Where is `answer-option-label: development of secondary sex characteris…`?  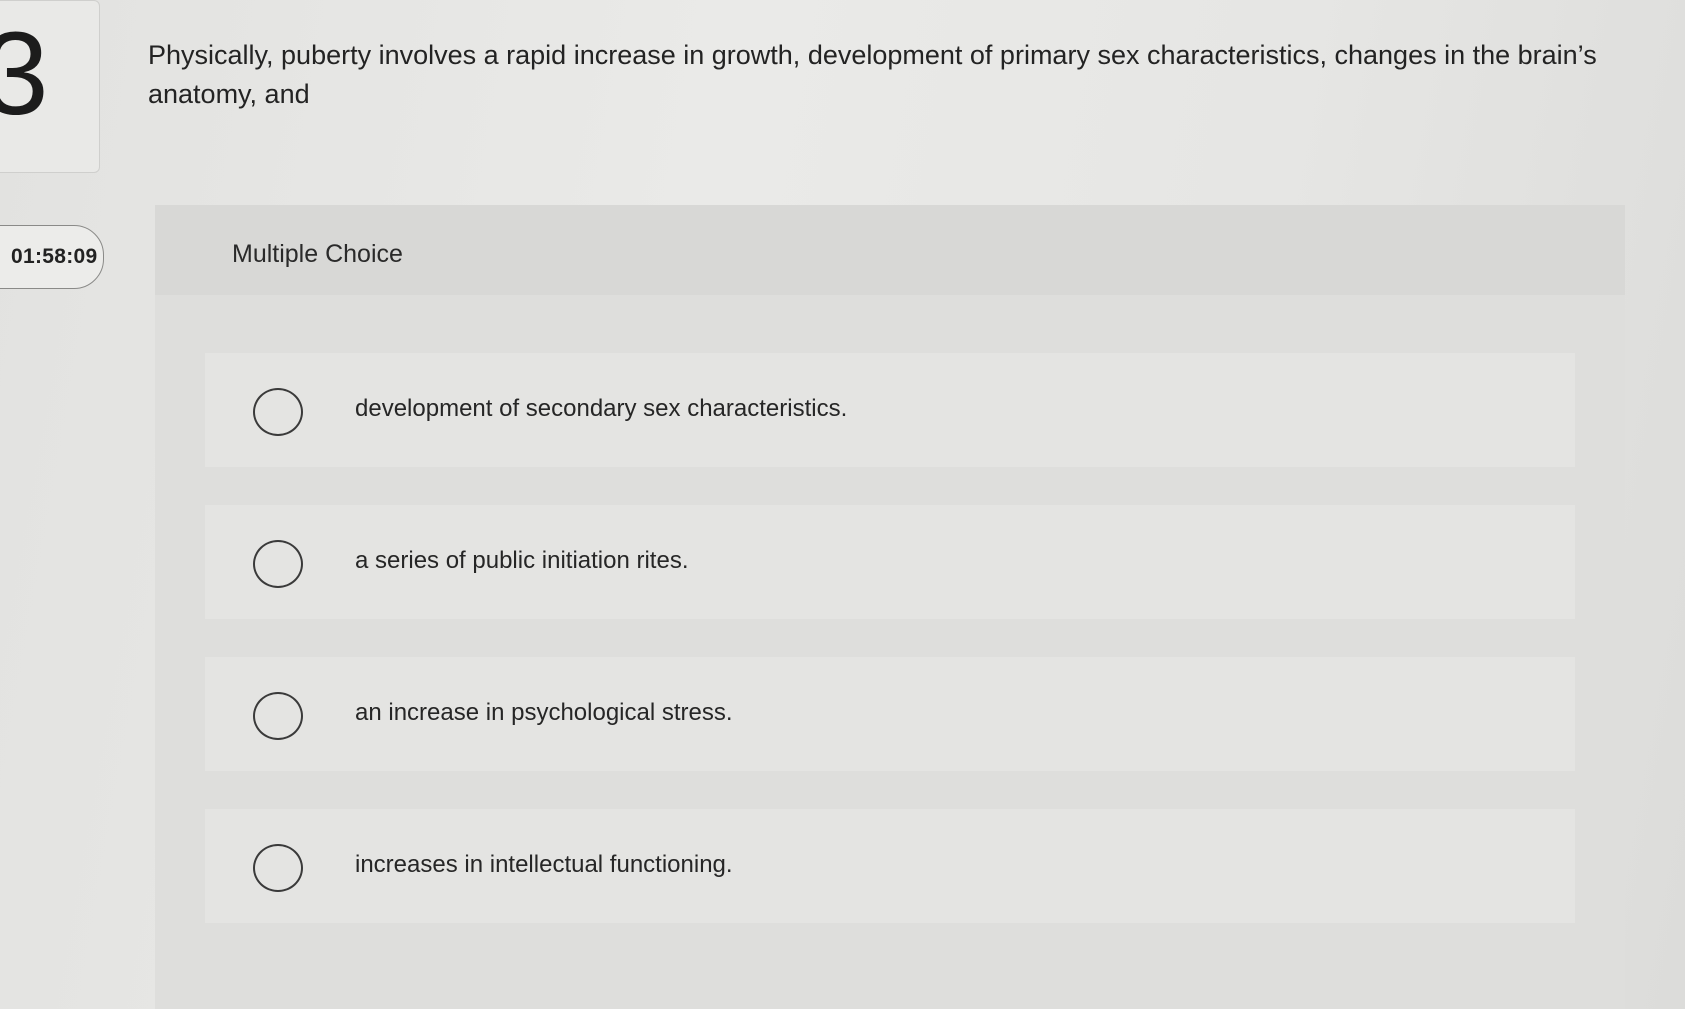 answer-option-label: development of secondary sex characteris… is located at coordinates (601, 409).